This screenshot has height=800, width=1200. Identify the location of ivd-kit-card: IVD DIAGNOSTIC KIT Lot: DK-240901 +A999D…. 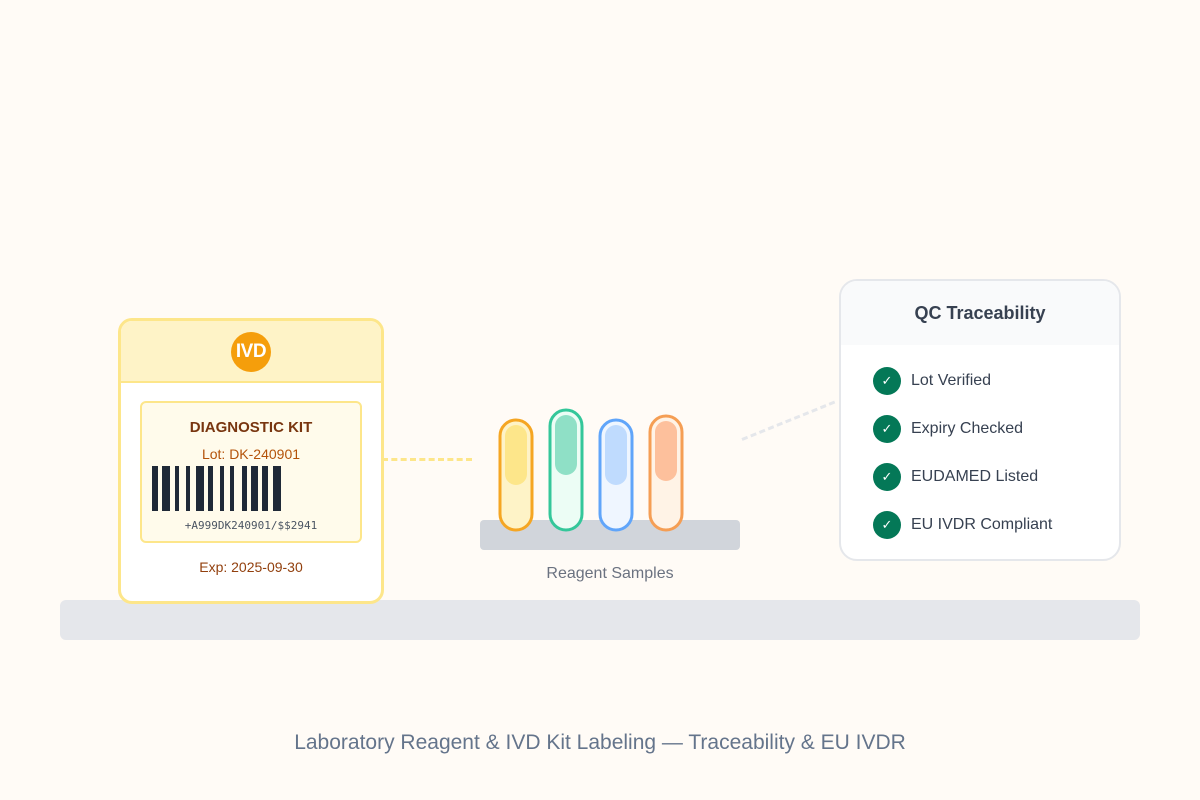
(251, 461).